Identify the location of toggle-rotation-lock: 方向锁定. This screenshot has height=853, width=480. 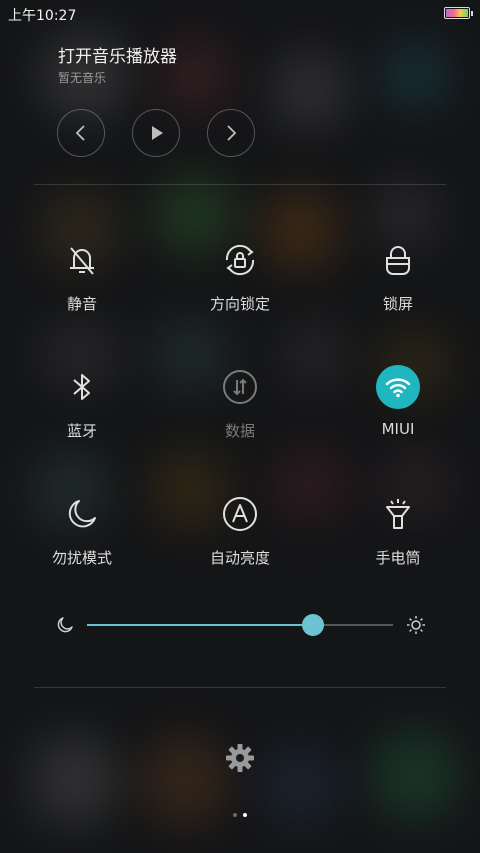
(240, 278).